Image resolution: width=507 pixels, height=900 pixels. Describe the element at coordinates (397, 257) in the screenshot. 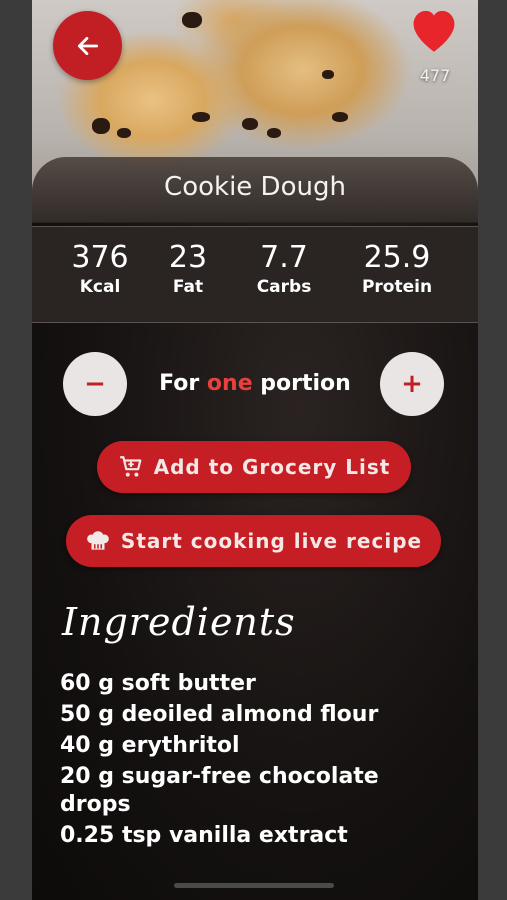

I see `protein-value: 25.9` at that location.